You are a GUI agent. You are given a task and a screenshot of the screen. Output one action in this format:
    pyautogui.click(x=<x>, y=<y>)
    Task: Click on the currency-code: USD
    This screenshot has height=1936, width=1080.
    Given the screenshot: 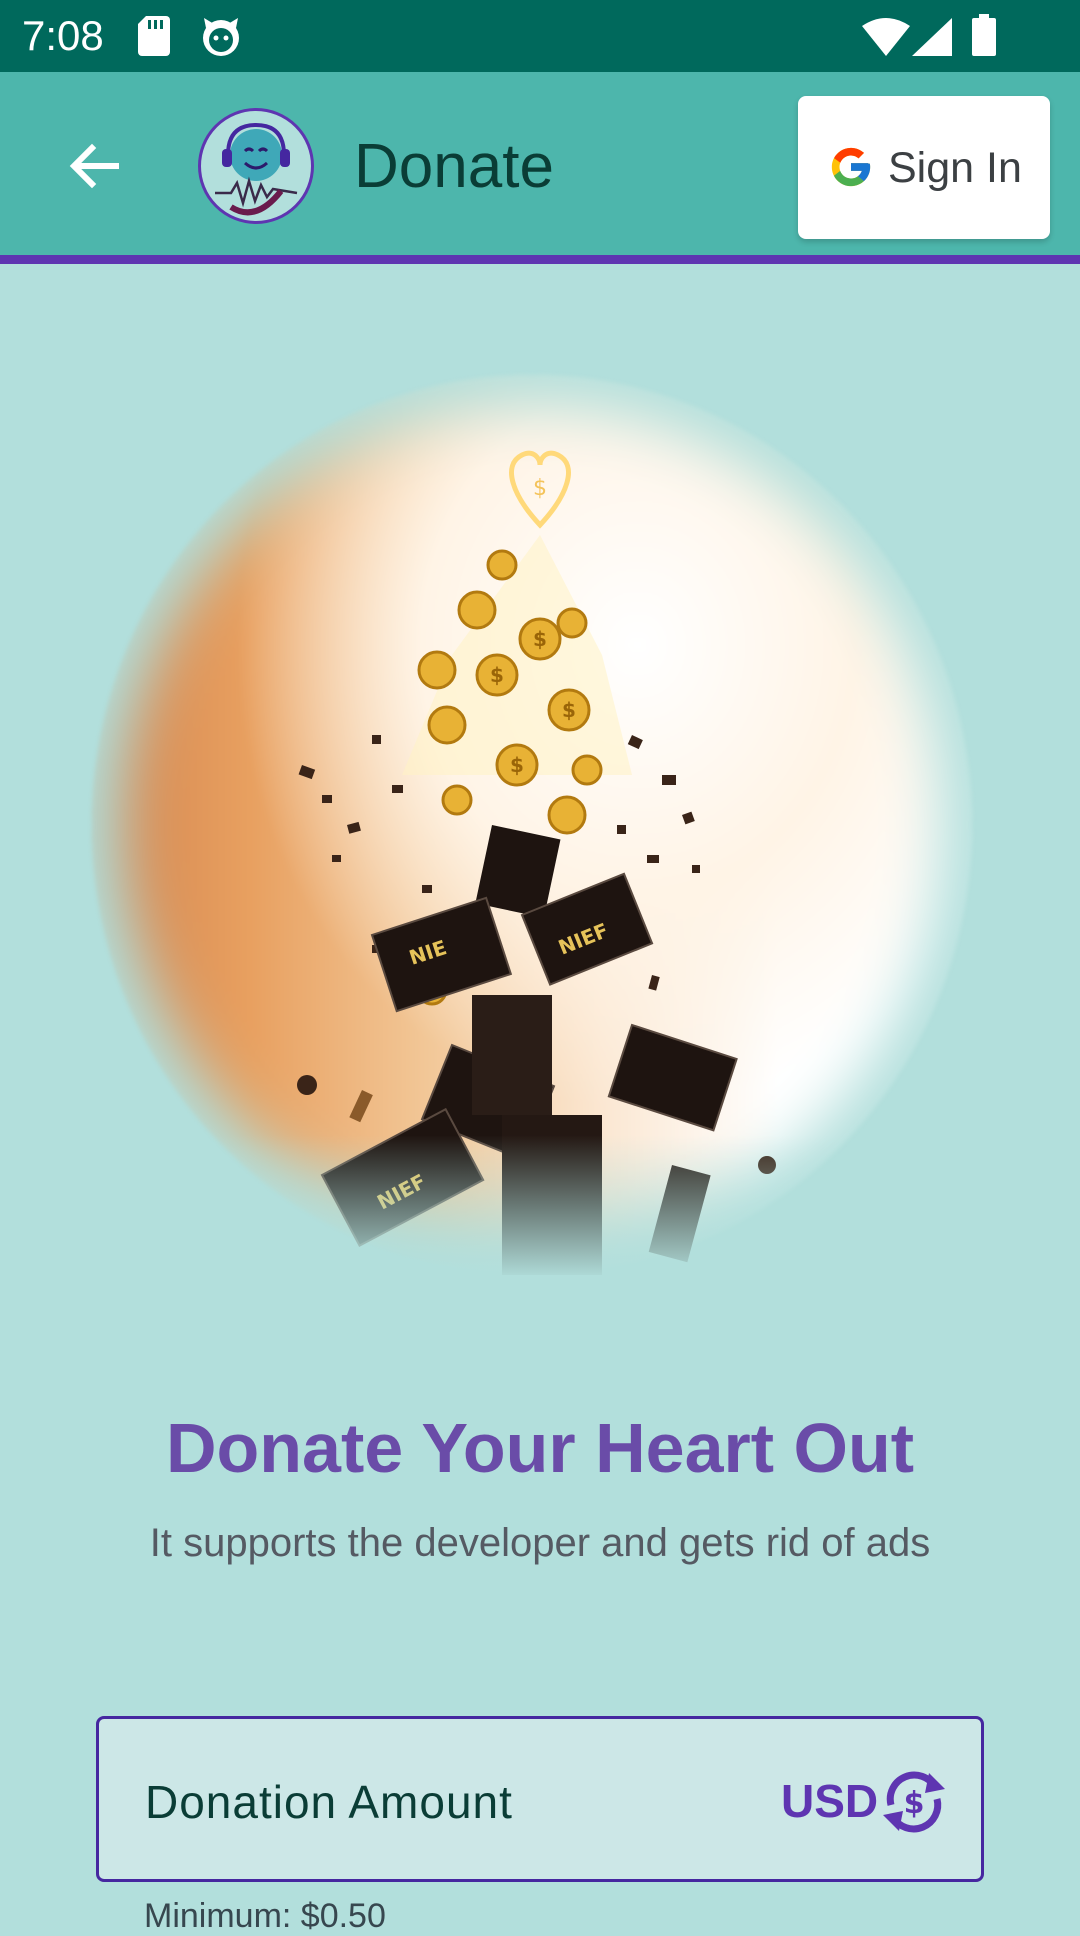 What is the action you would take?
    pyautogui.click(x=829, y=1801)
    